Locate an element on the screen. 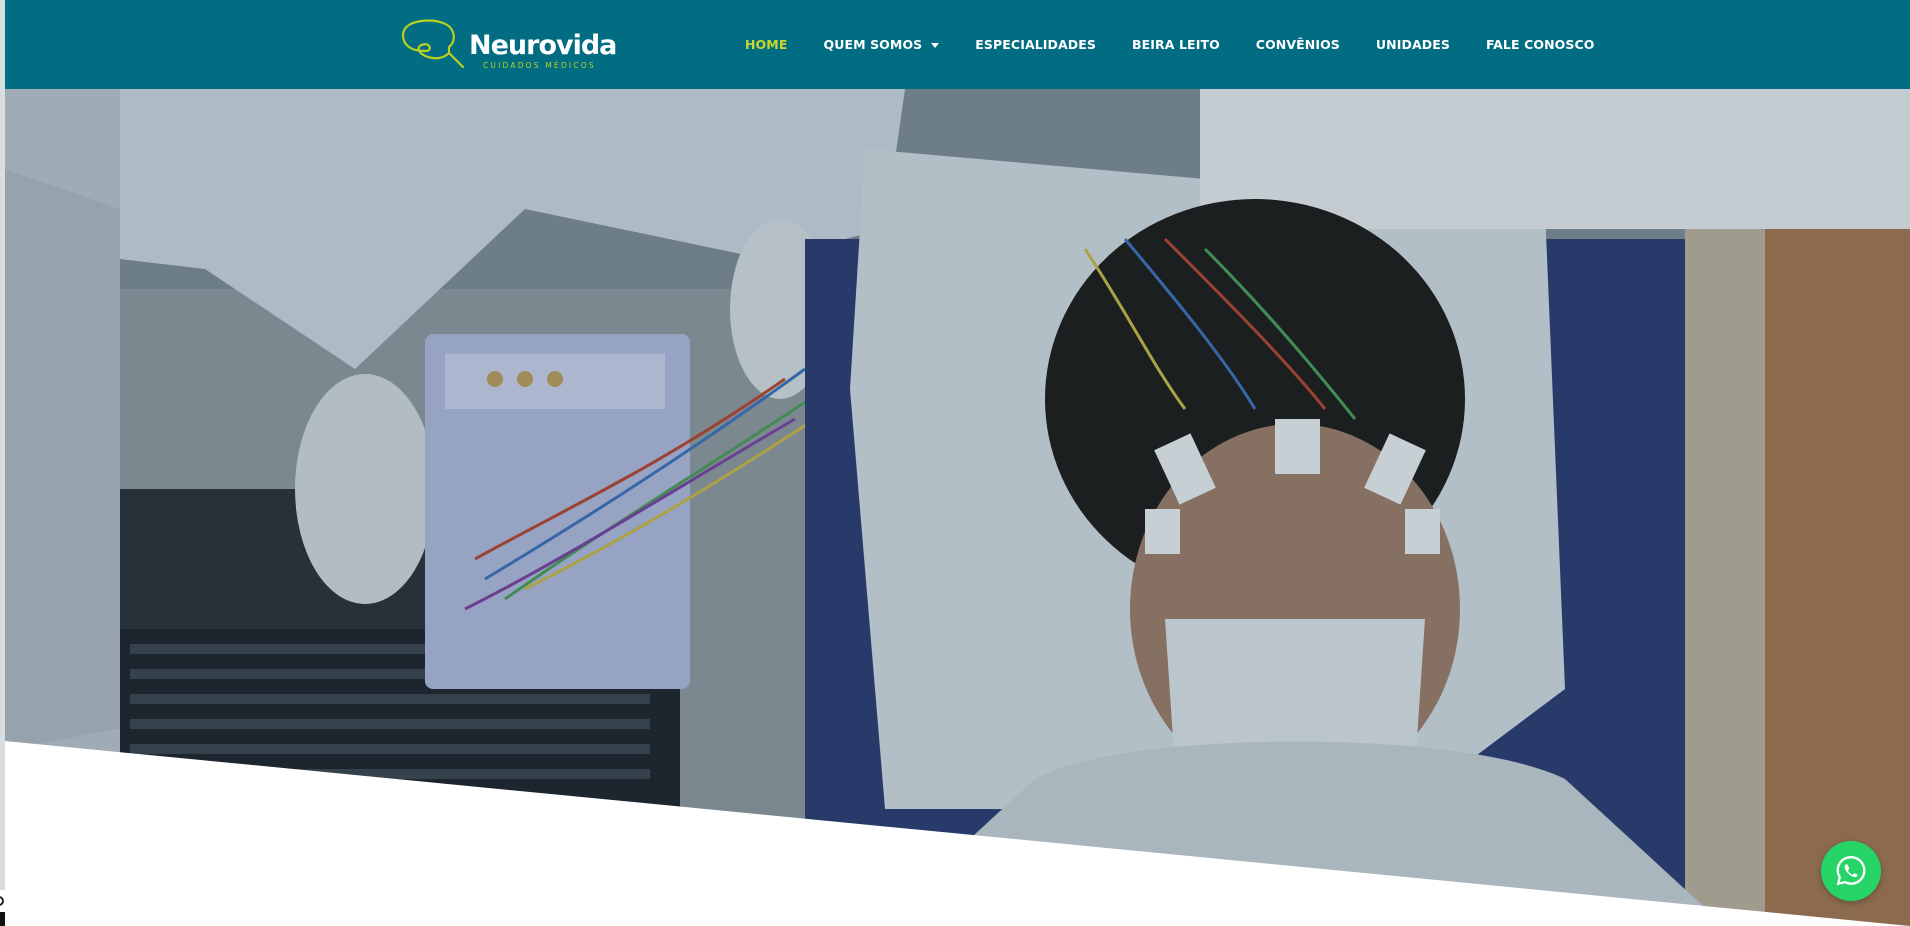 The height and width of the screenshot is (926, 1910). nav-item-label: CONVÊNIOS is located at coordinates (1297, 44).